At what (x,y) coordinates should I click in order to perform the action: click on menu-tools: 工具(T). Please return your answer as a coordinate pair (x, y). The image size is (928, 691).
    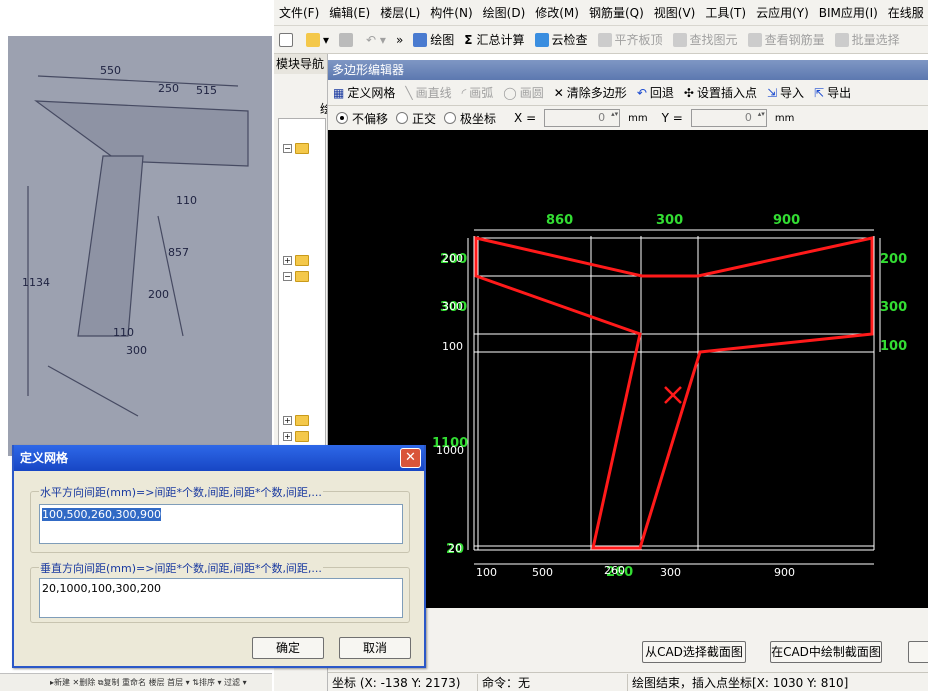
    Looking at the image, I should click on (725, 12).